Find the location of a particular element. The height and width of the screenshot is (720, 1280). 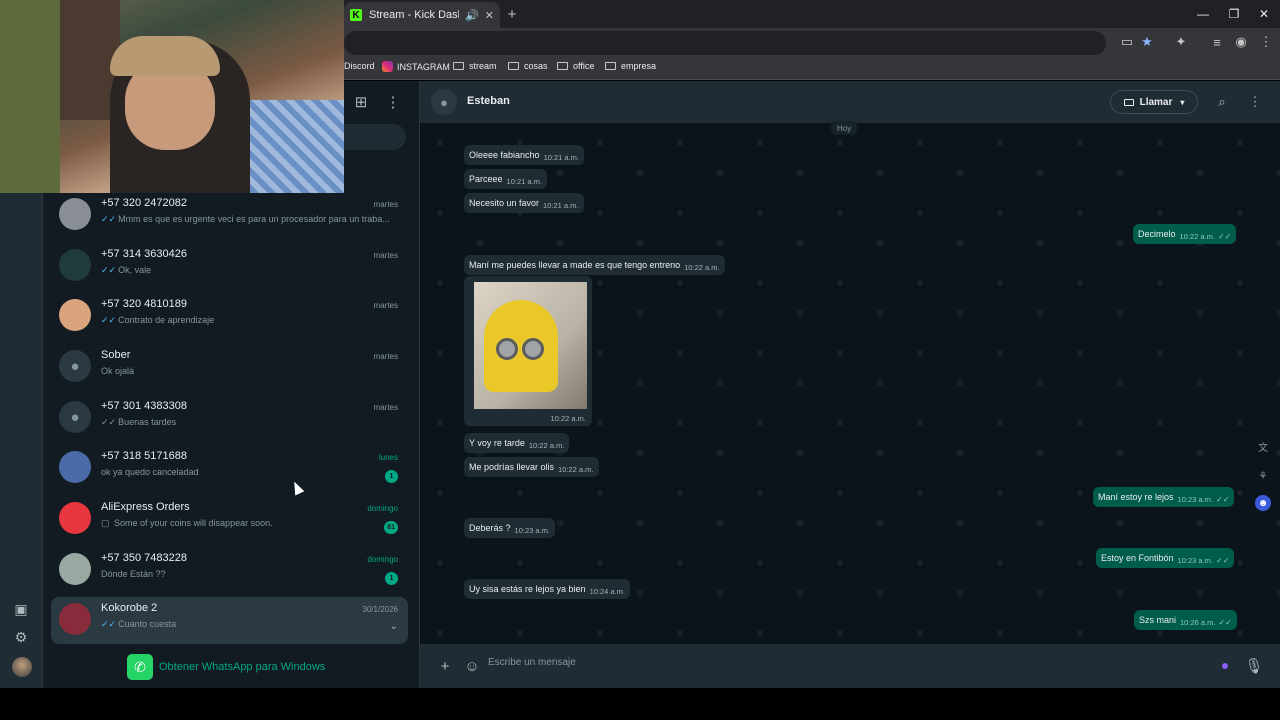

bookmark-label: office is located at coordinates (584, 66).